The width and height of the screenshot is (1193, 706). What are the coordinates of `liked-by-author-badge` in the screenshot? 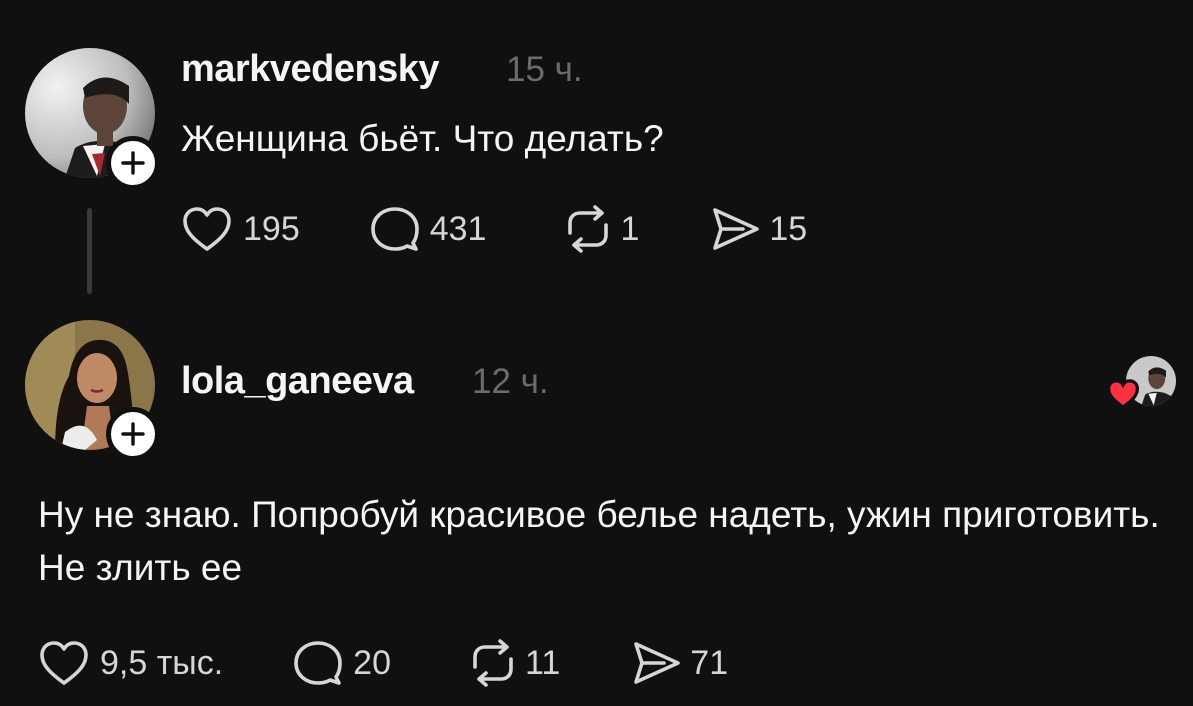 It's located at (1143, 383).